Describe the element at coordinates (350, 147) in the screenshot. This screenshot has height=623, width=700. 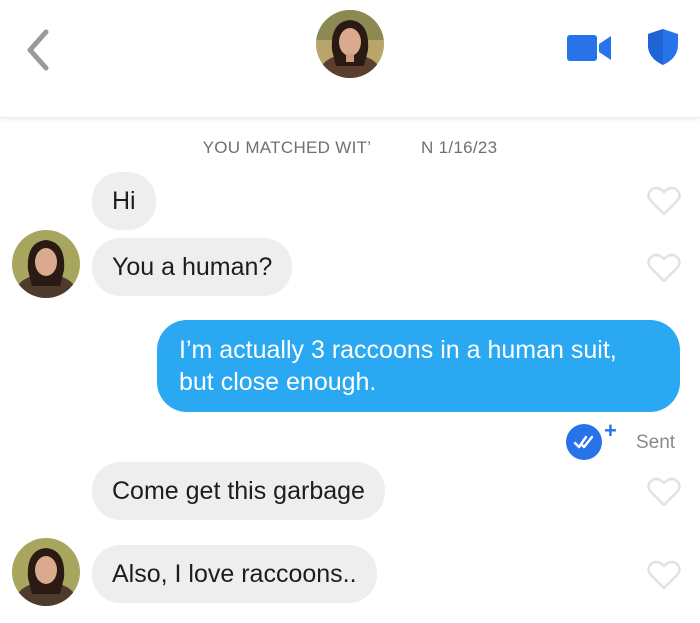
I see `match-date-banner: YOU MATCHED WIT’ N 1/16/23` at that location.